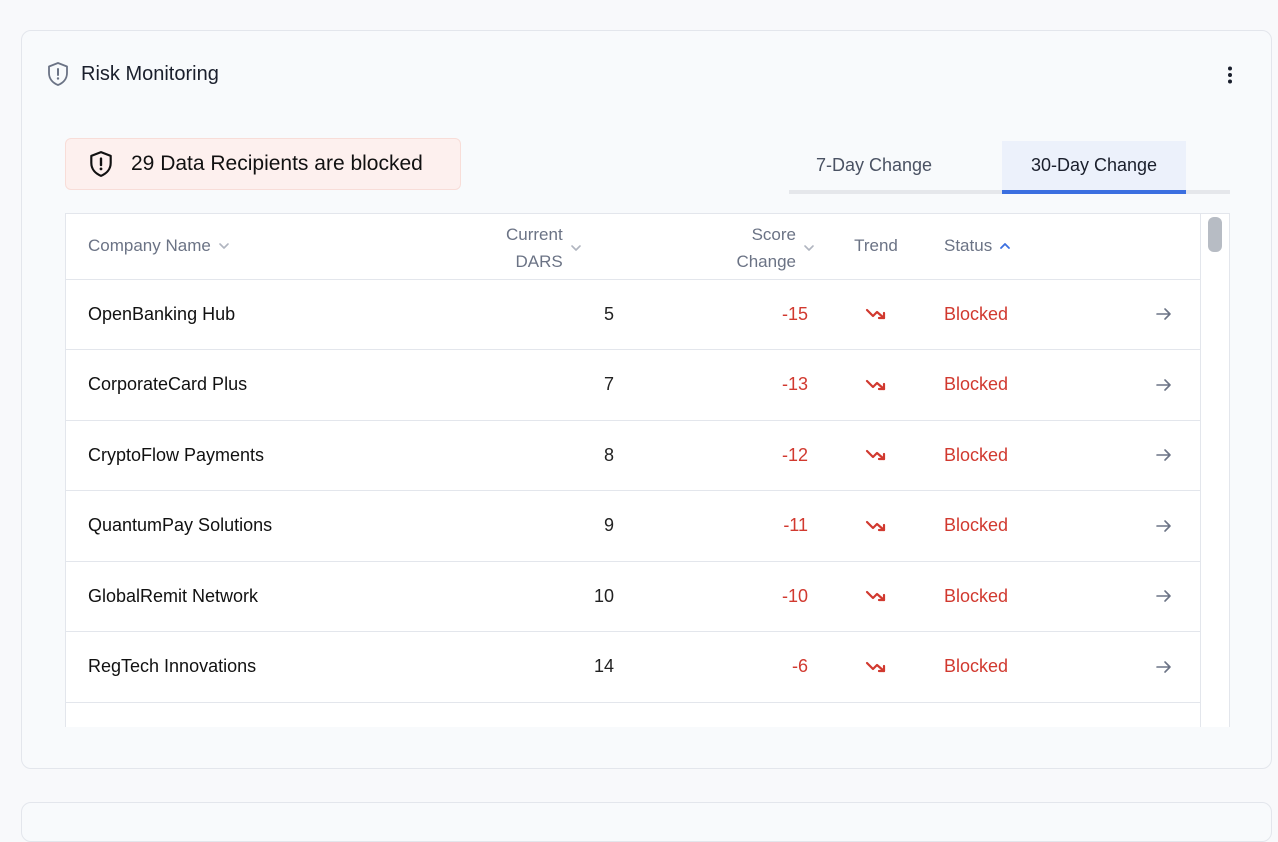 The image size is (1278, 842). I want to click on score-change: -15, so click(794, 313).